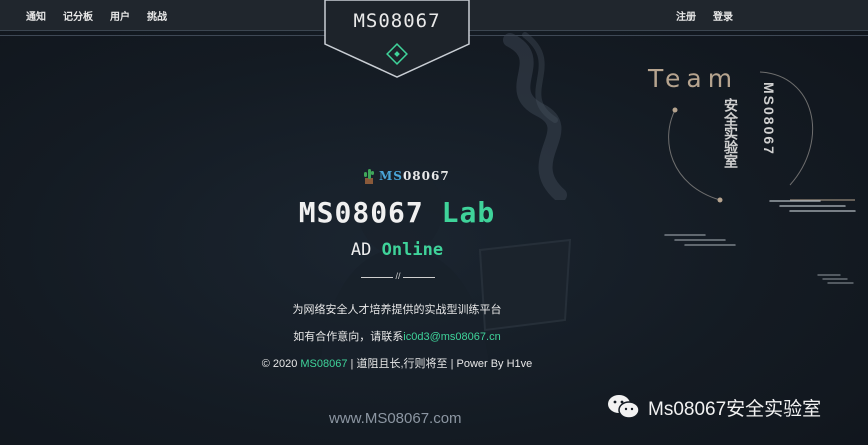  What do you see at coordinates (397, 21) in the screenshot?
I see `logo-text: MS08067` at bounding box center [397, 21].